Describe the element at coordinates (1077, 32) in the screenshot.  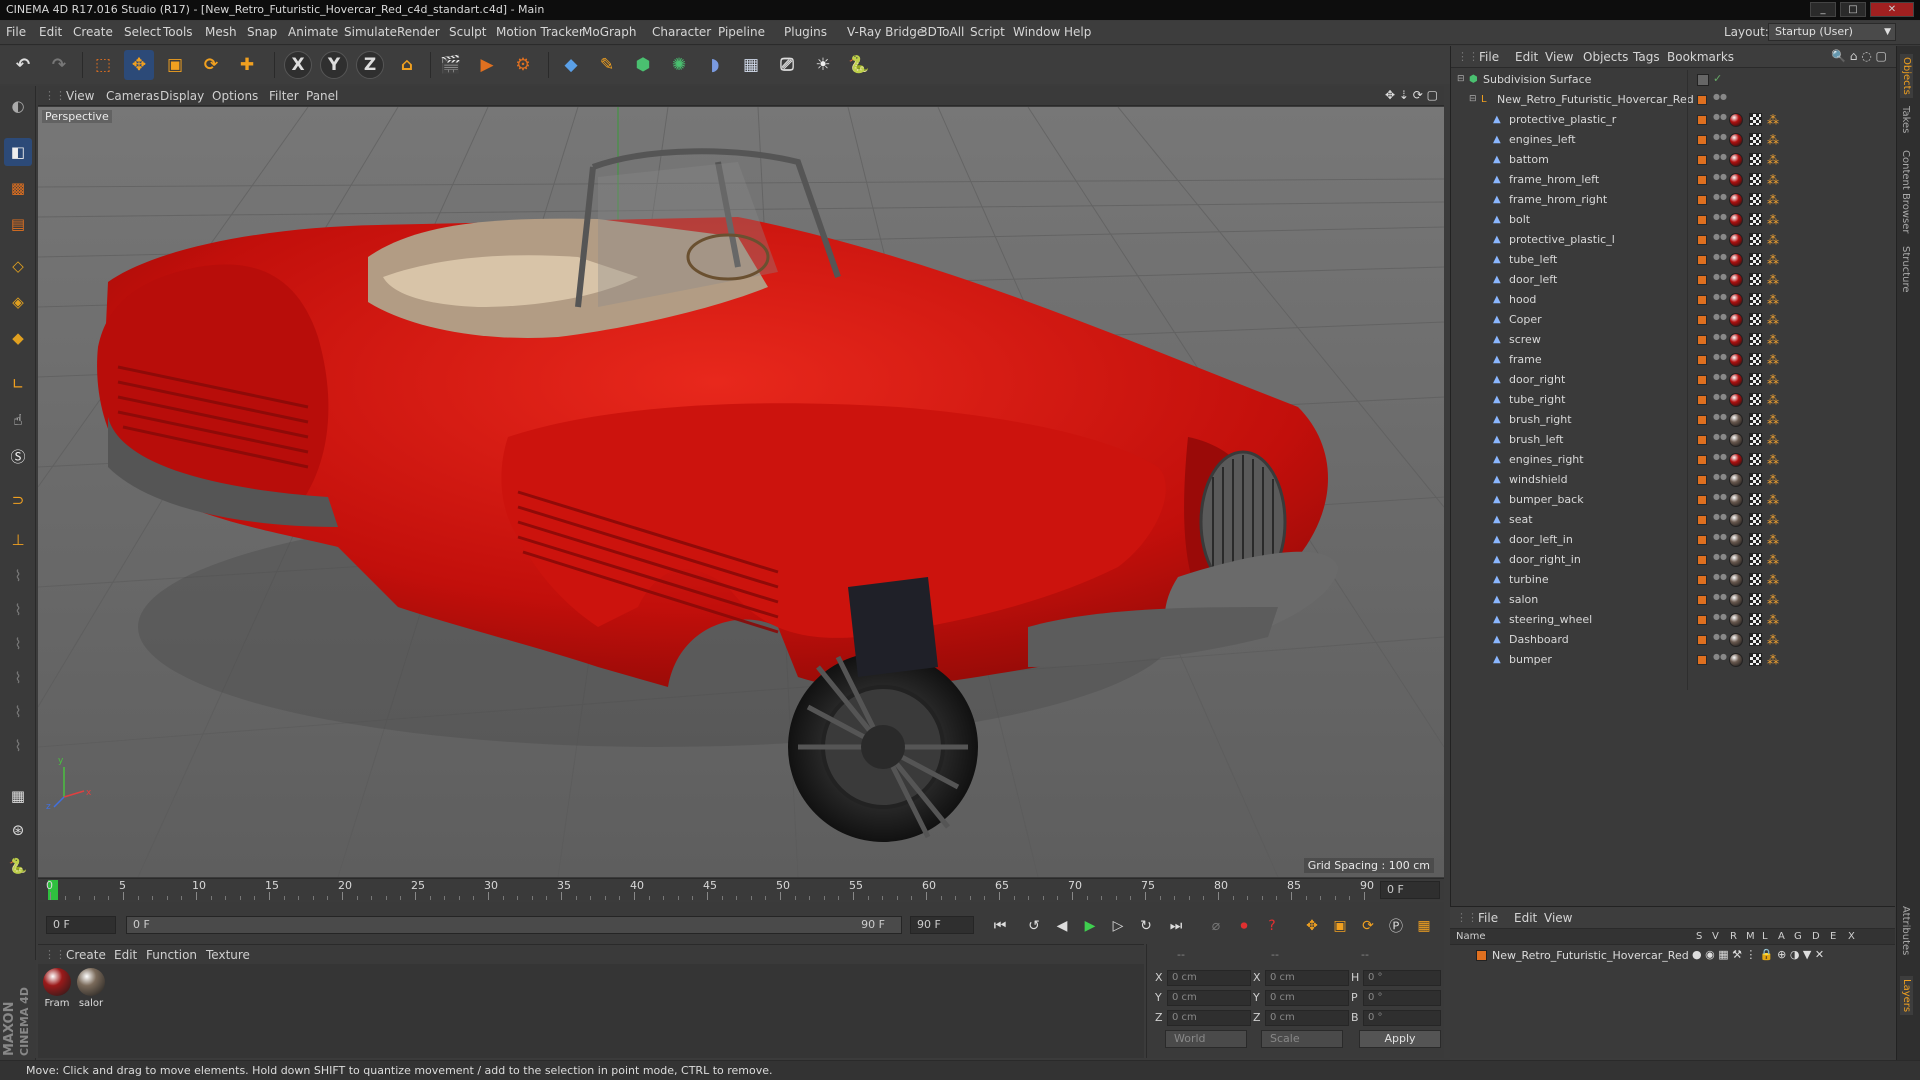
I see `menu-help: Help` at that location.